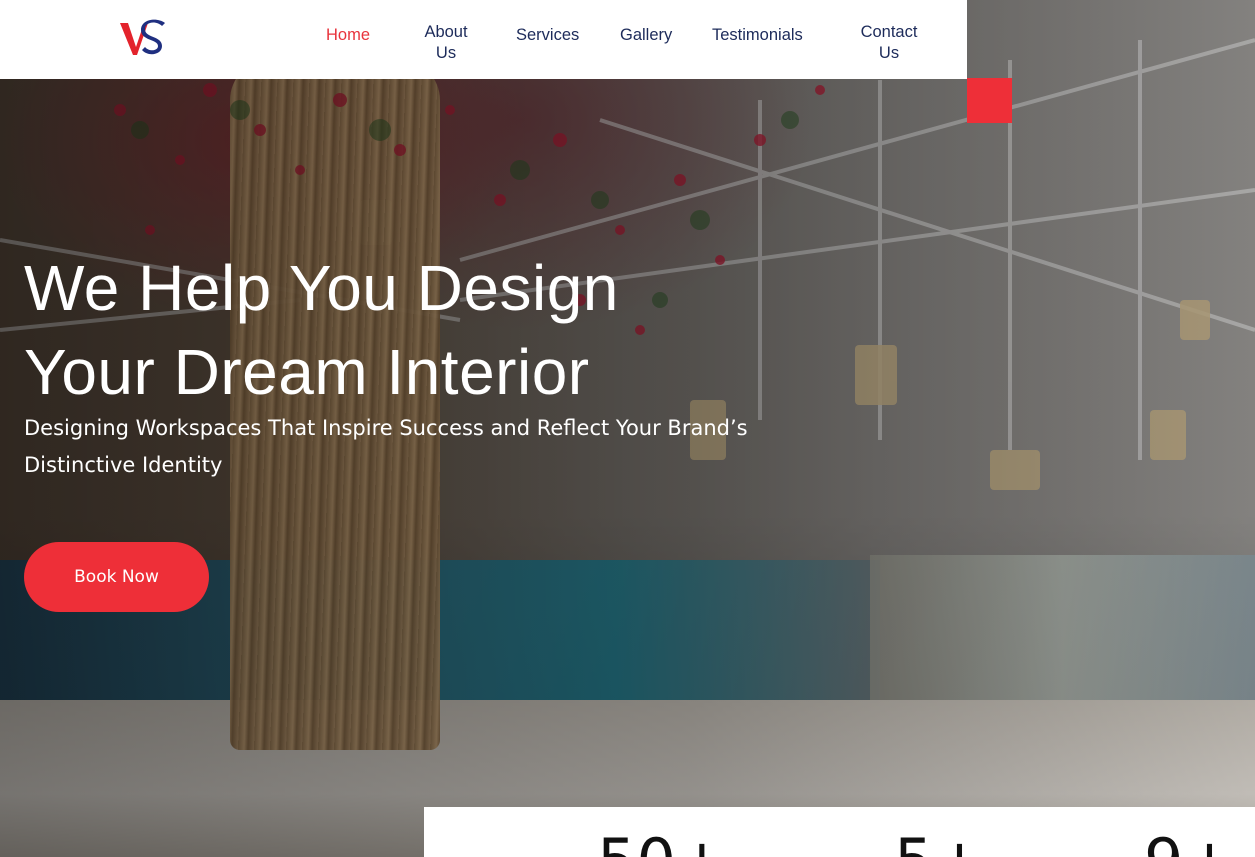 The image size is (1255, 857). I want to click on nav-services: Services, so click(547, 35).